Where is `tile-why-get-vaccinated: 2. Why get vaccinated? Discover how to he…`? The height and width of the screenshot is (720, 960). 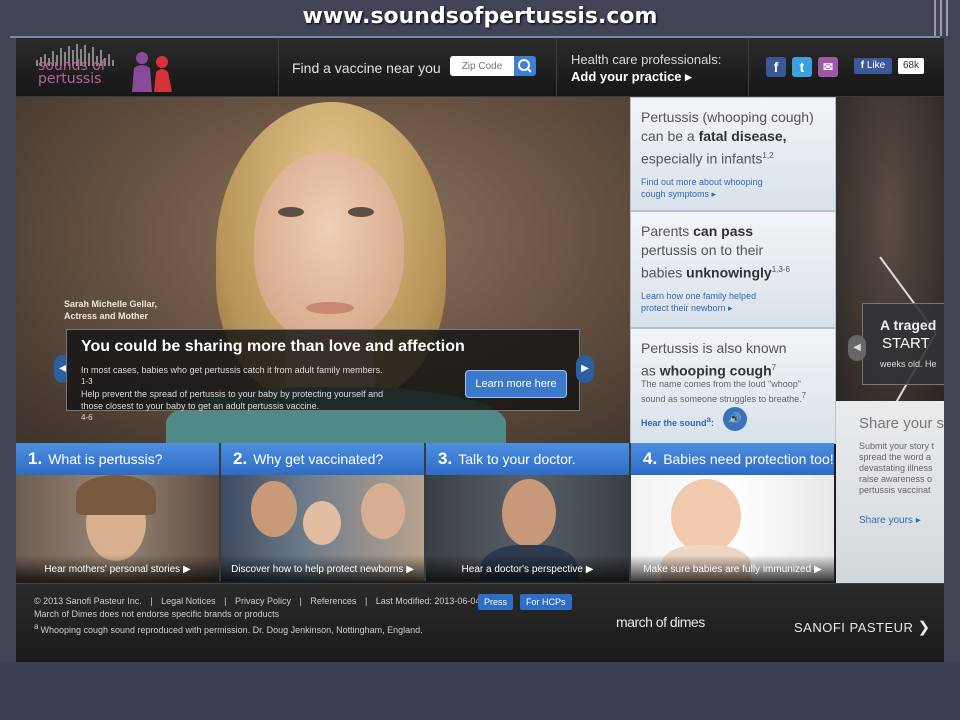
tile-why-get-vaccinated: 2. Why get vaccinated? Discover how to he… is located at coordinates (323, 512).